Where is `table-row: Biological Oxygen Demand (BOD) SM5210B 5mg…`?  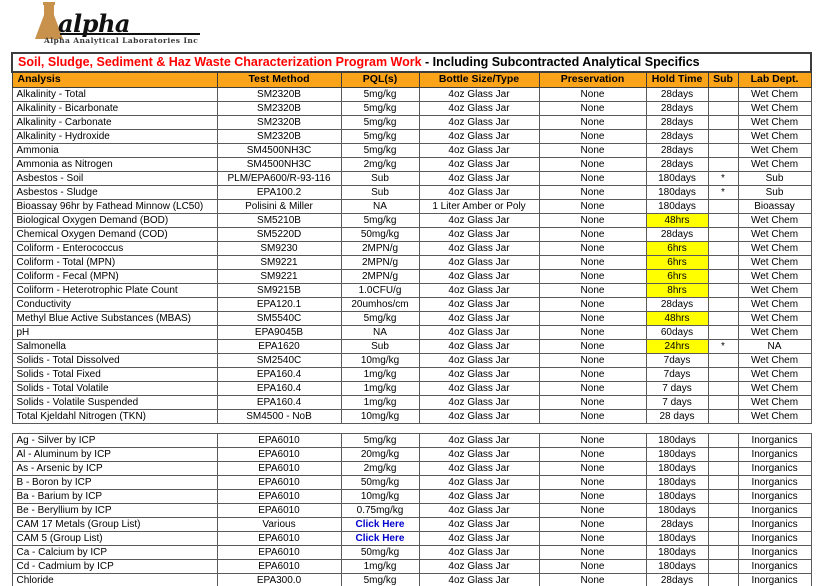
table-row: Biological Oxygen Demand (BOD) SM5210B 5mg… is located at coordinates (411, 220).